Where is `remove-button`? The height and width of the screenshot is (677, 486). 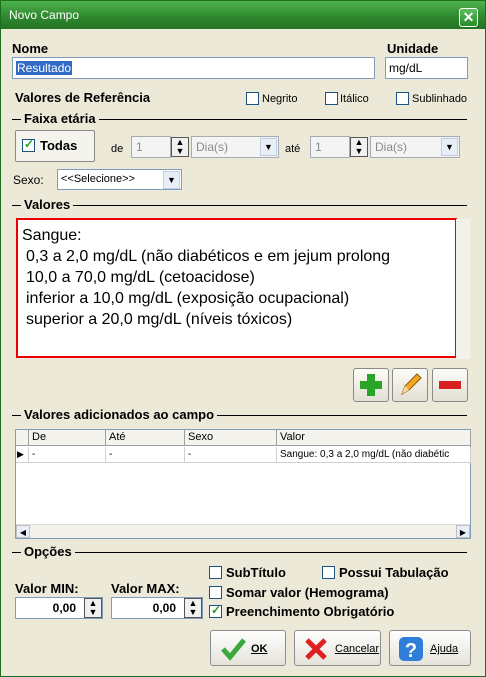 remove-button is located at coordinates (450, 385).